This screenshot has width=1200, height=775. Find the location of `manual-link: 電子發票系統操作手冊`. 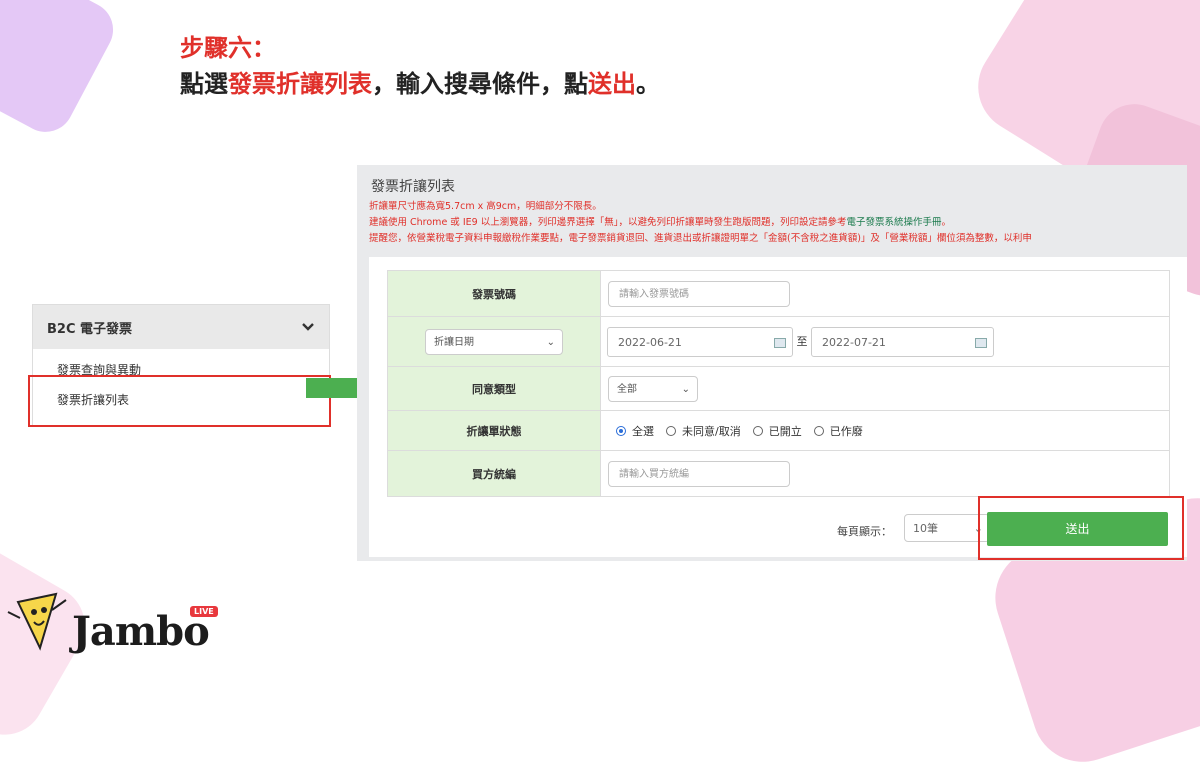

manual-link: 電子發票系統操作手冊 is located at coordinates (893, 222).